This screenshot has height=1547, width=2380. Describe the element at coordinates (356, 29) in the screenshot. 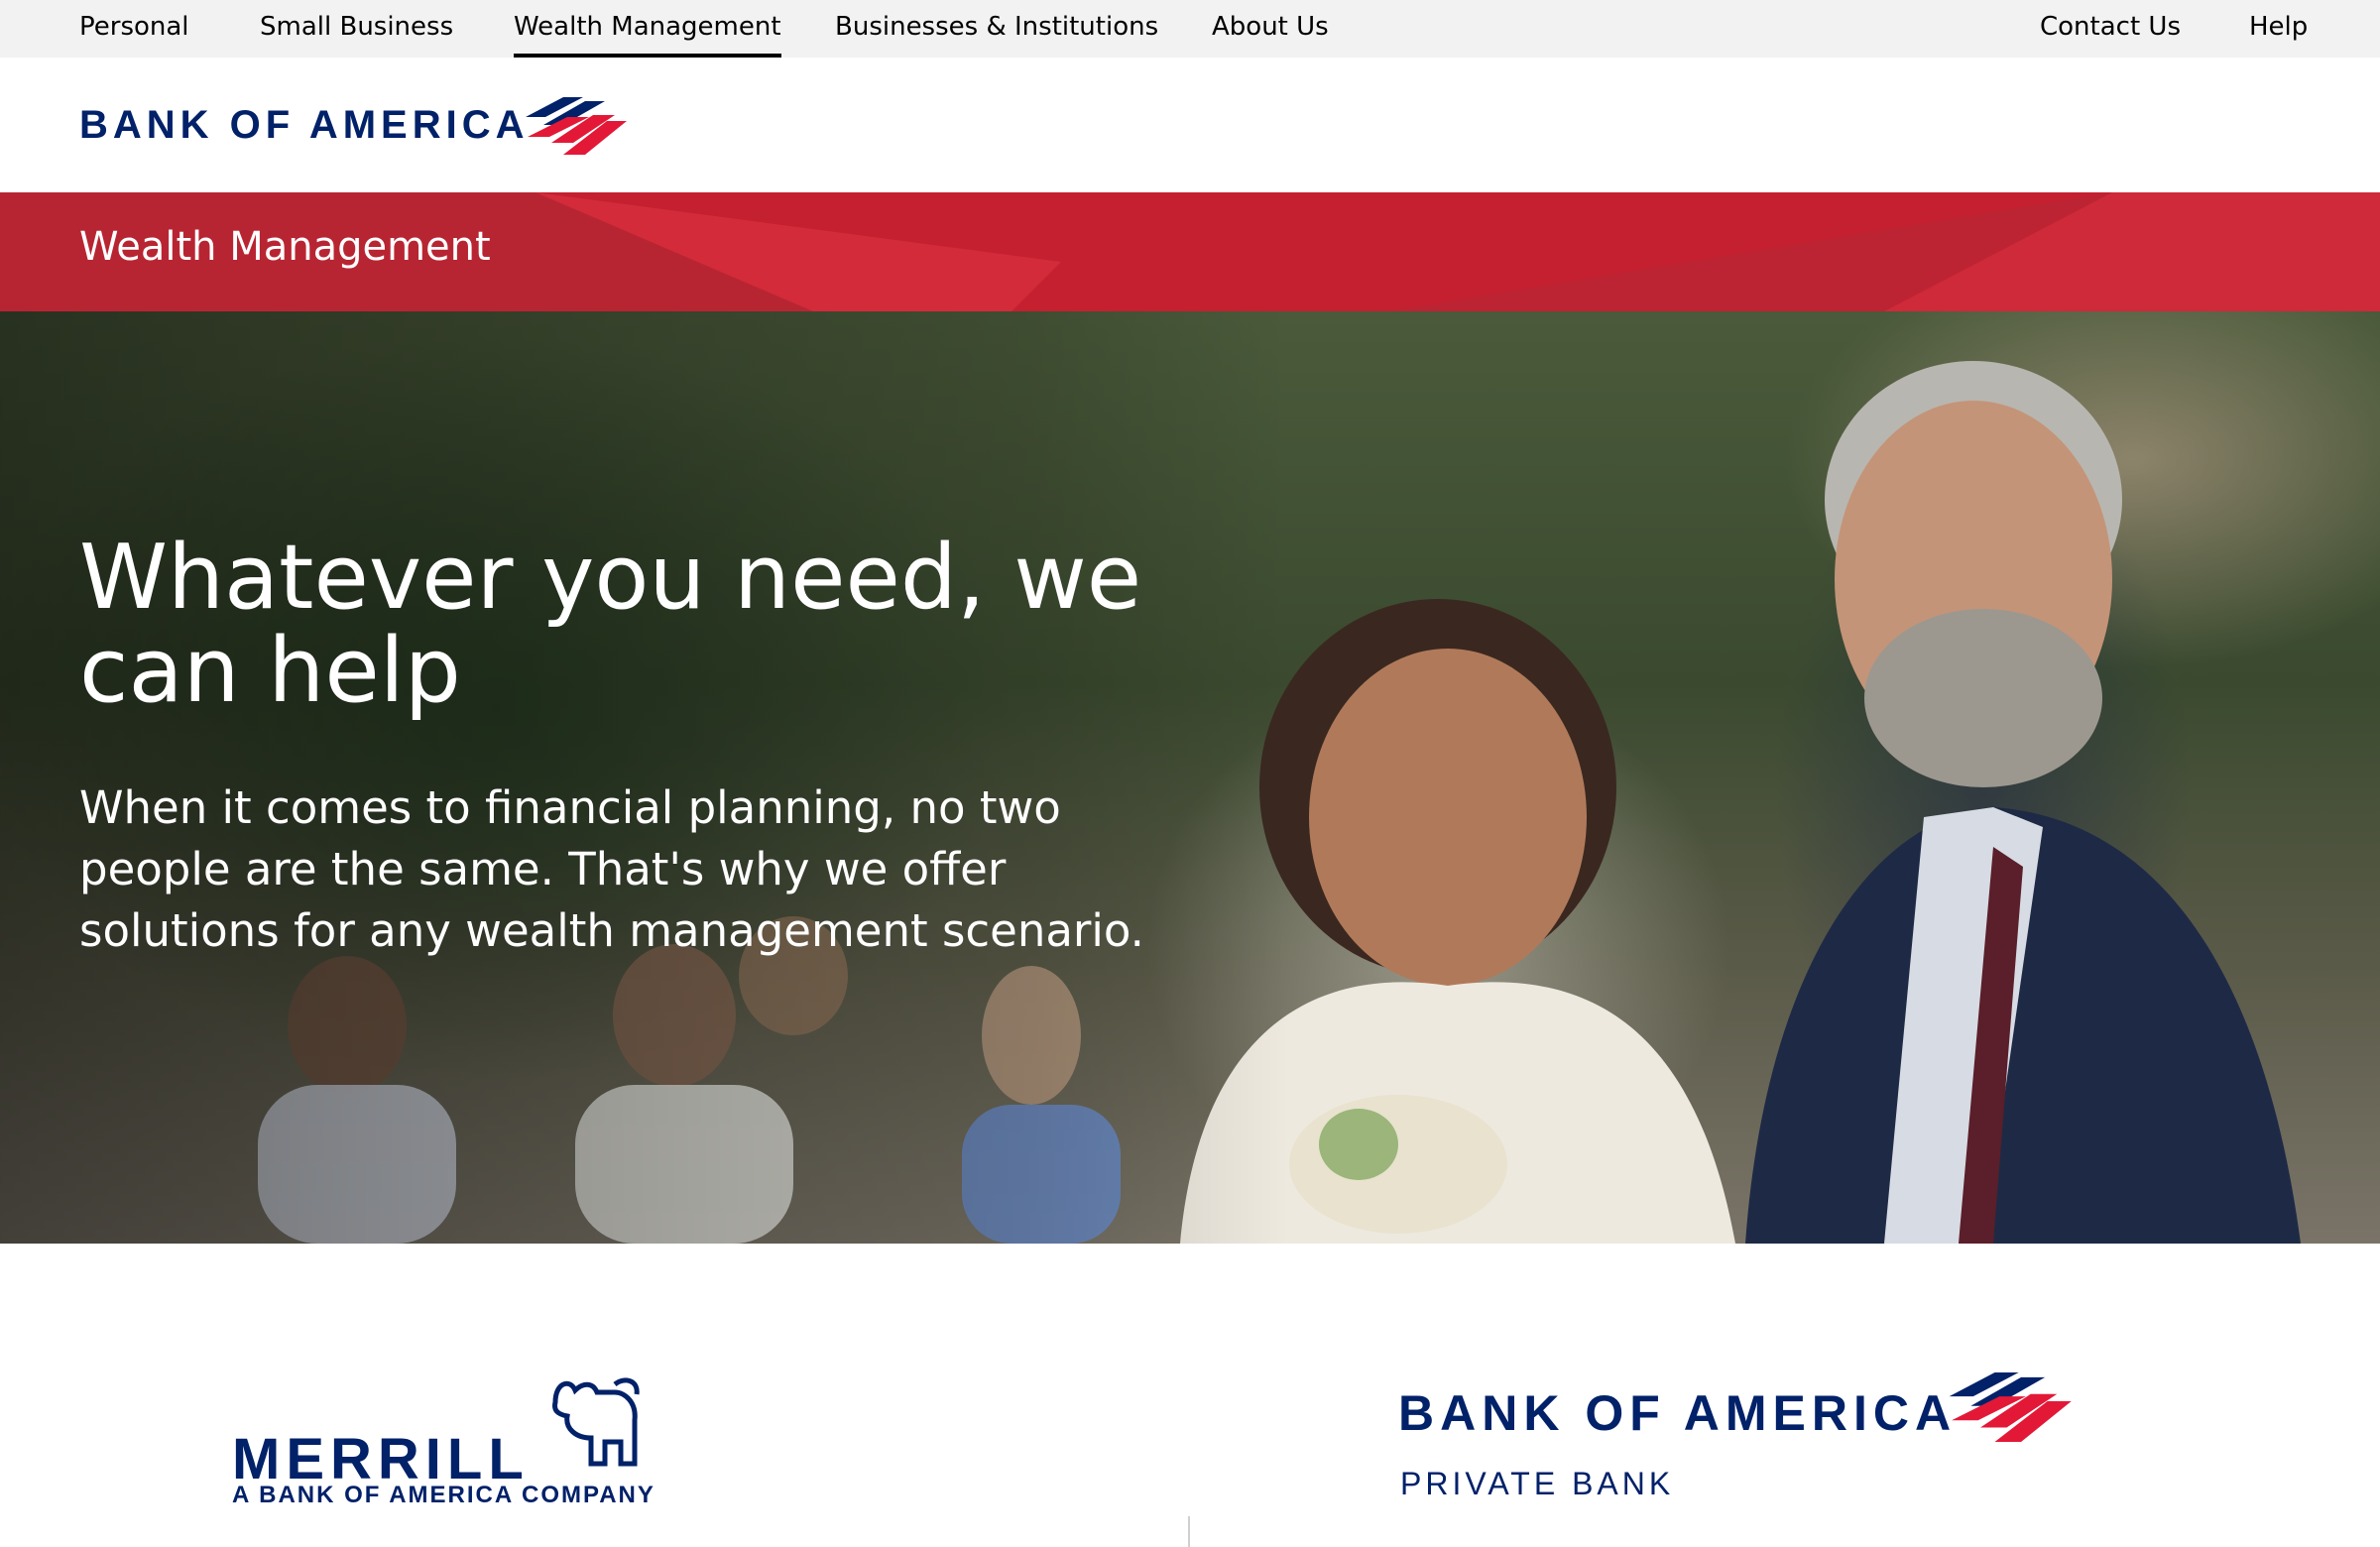

I see `nav-small-business: Small Business` at that location.